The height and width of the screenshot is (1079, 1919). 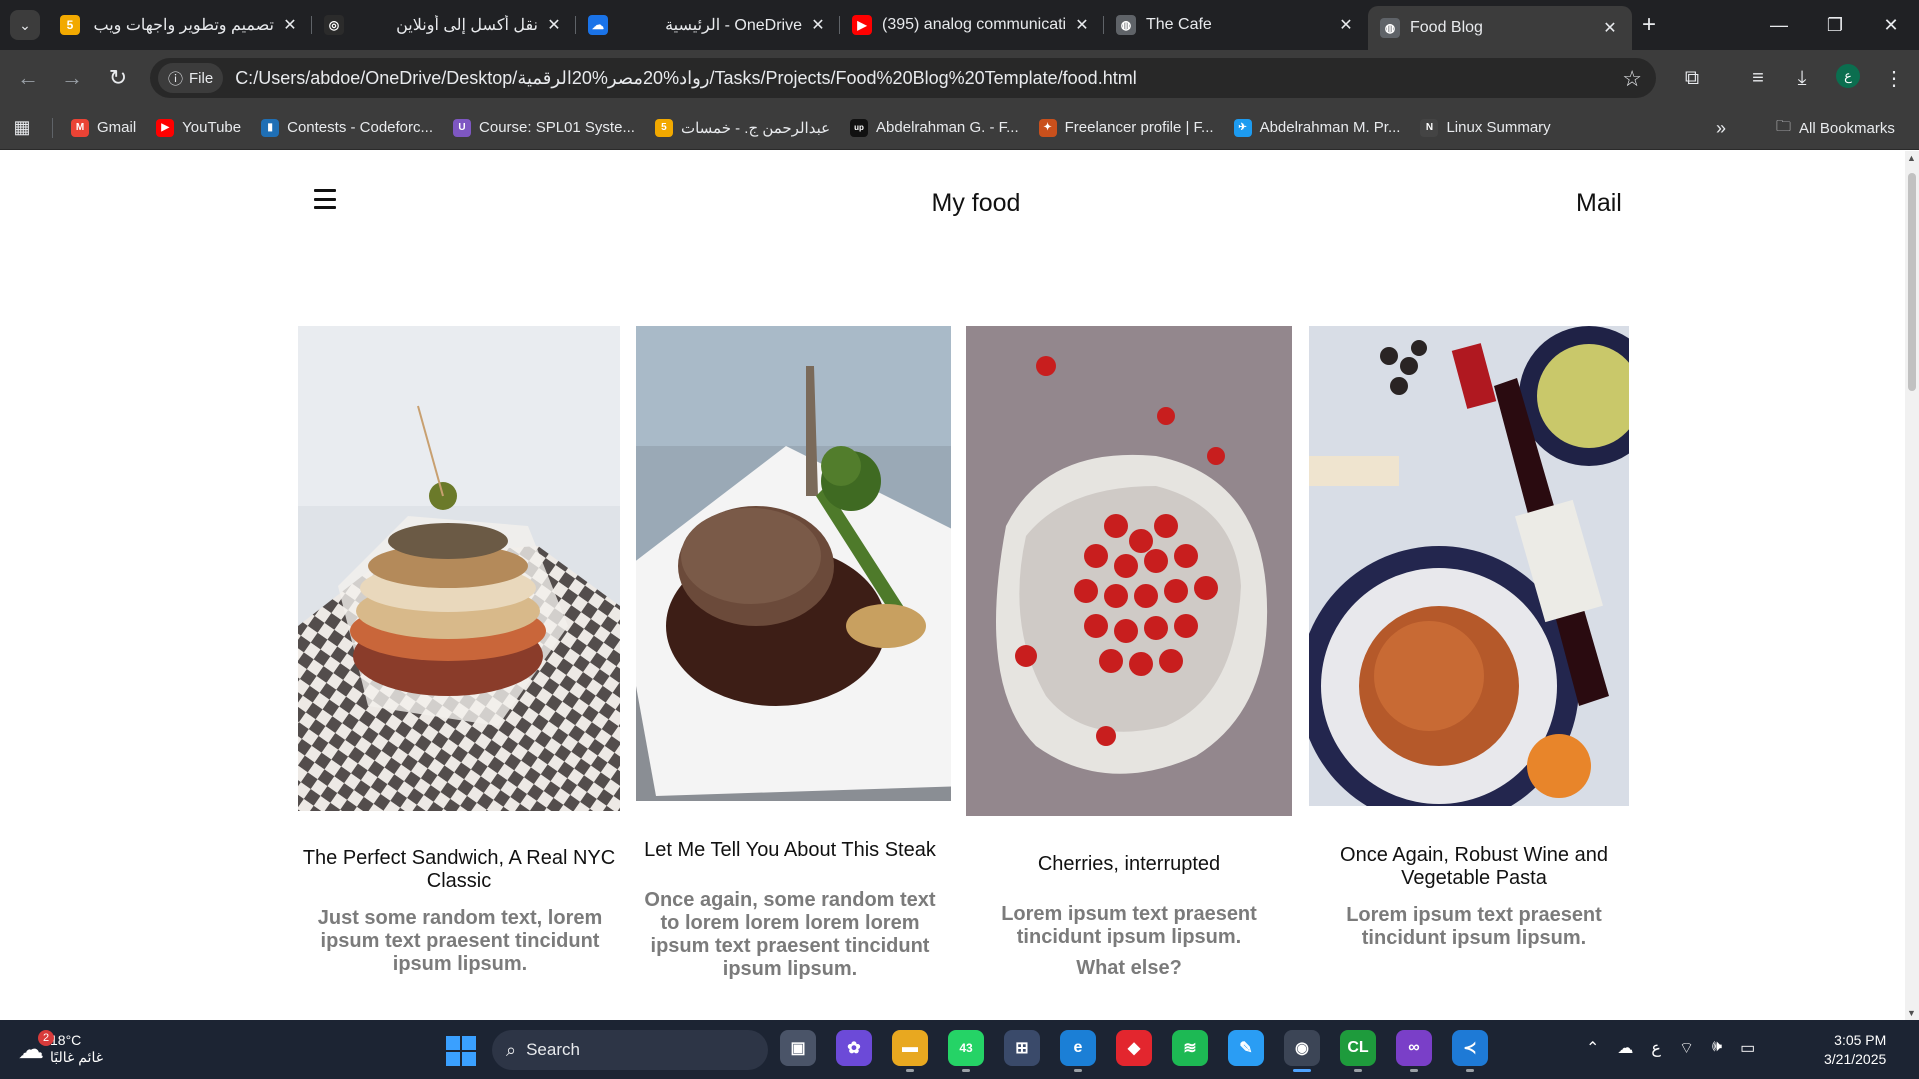 What do you see at coordinates (1912, 282) in the screenshot?
I see `scrollbar-thumb` at bounding box center [1912, 282].